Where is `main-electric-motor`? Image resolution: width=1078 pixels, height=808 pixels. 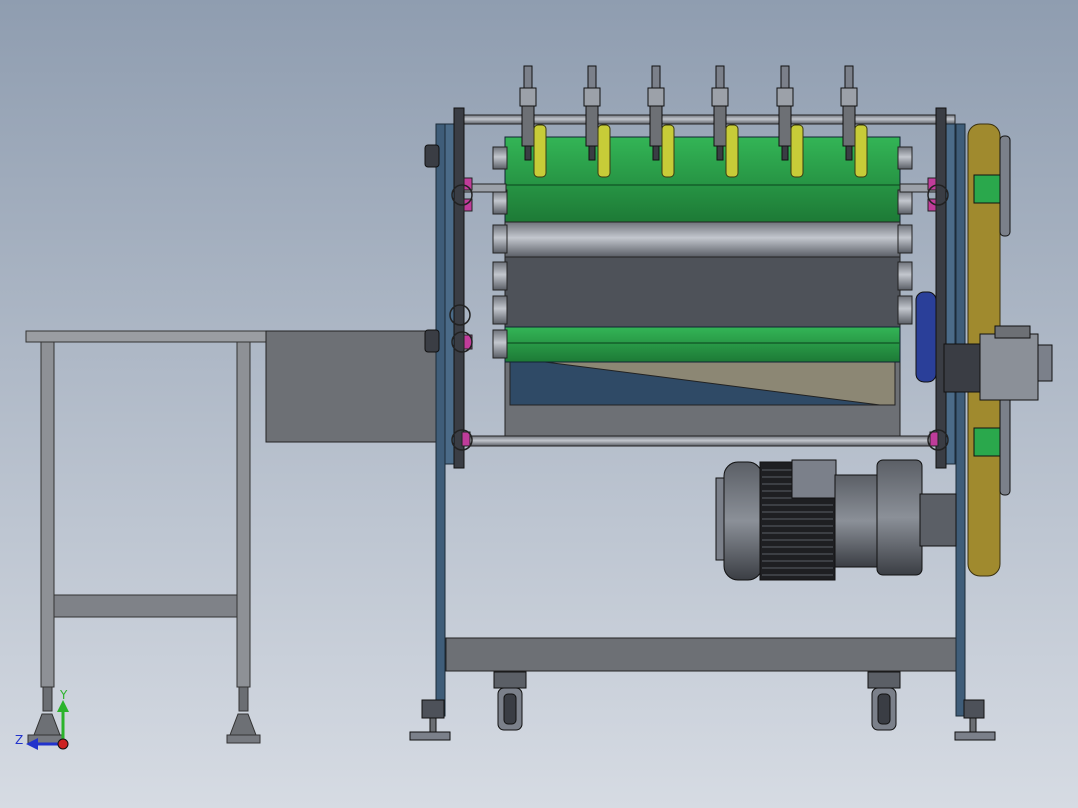
main-electric-motor is located at coordinates (836, 520).